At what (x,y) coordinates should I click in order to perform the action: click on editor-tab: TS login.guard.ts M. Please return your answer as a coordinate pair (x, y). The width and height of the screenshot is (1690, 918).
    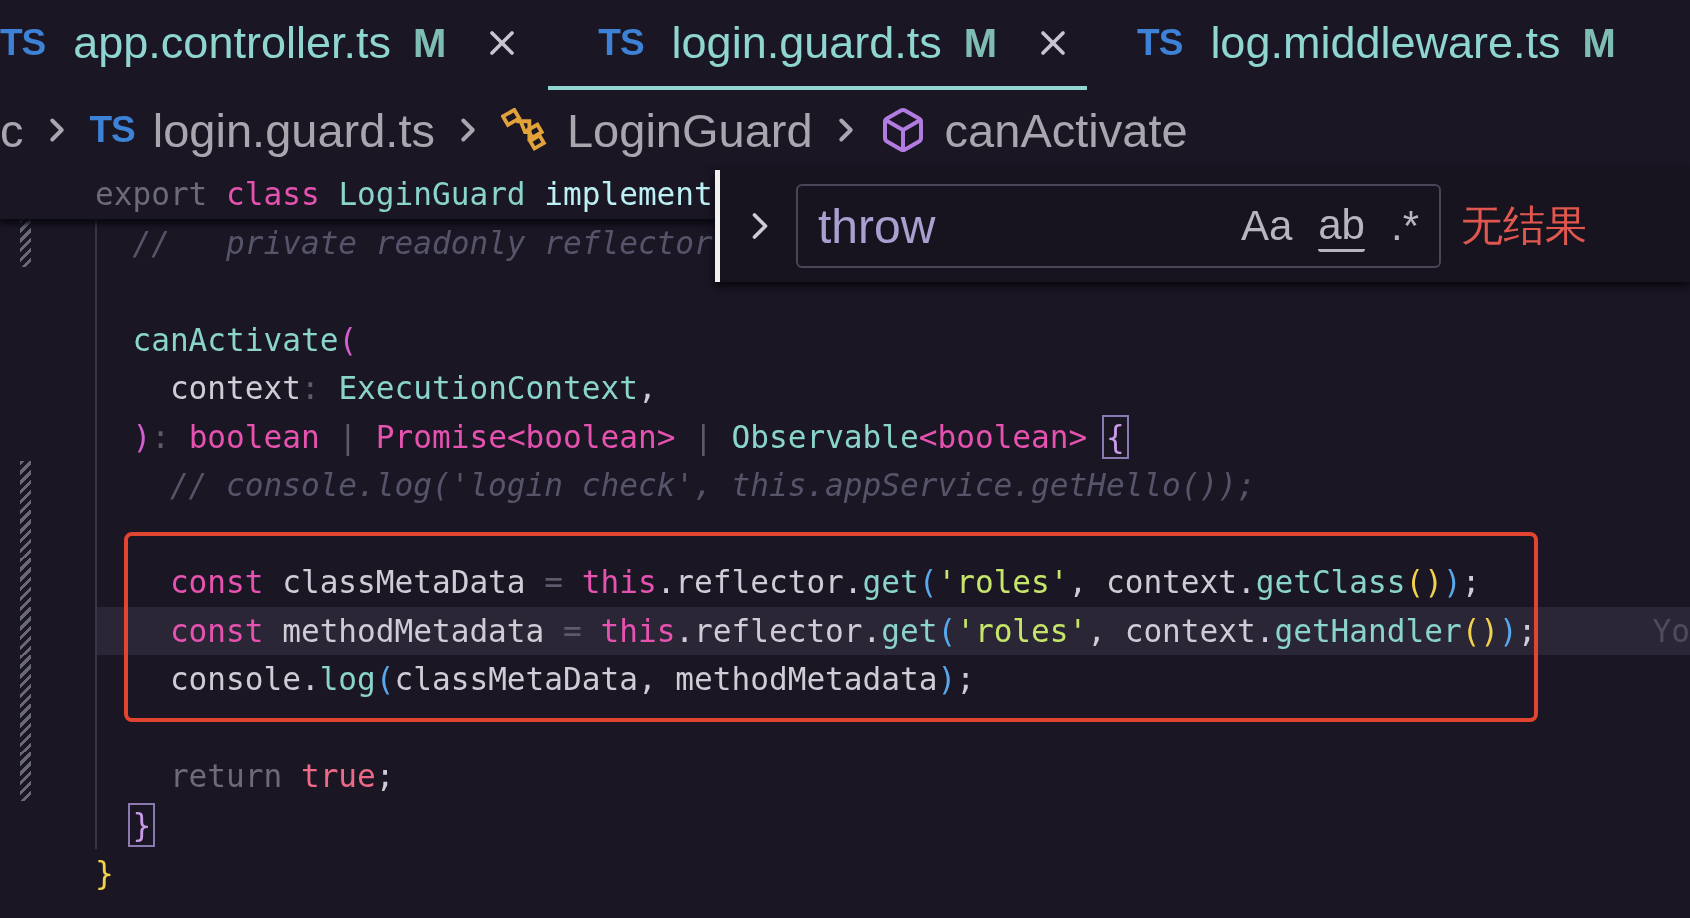
    Looking at the image, I should click on (818, 45).